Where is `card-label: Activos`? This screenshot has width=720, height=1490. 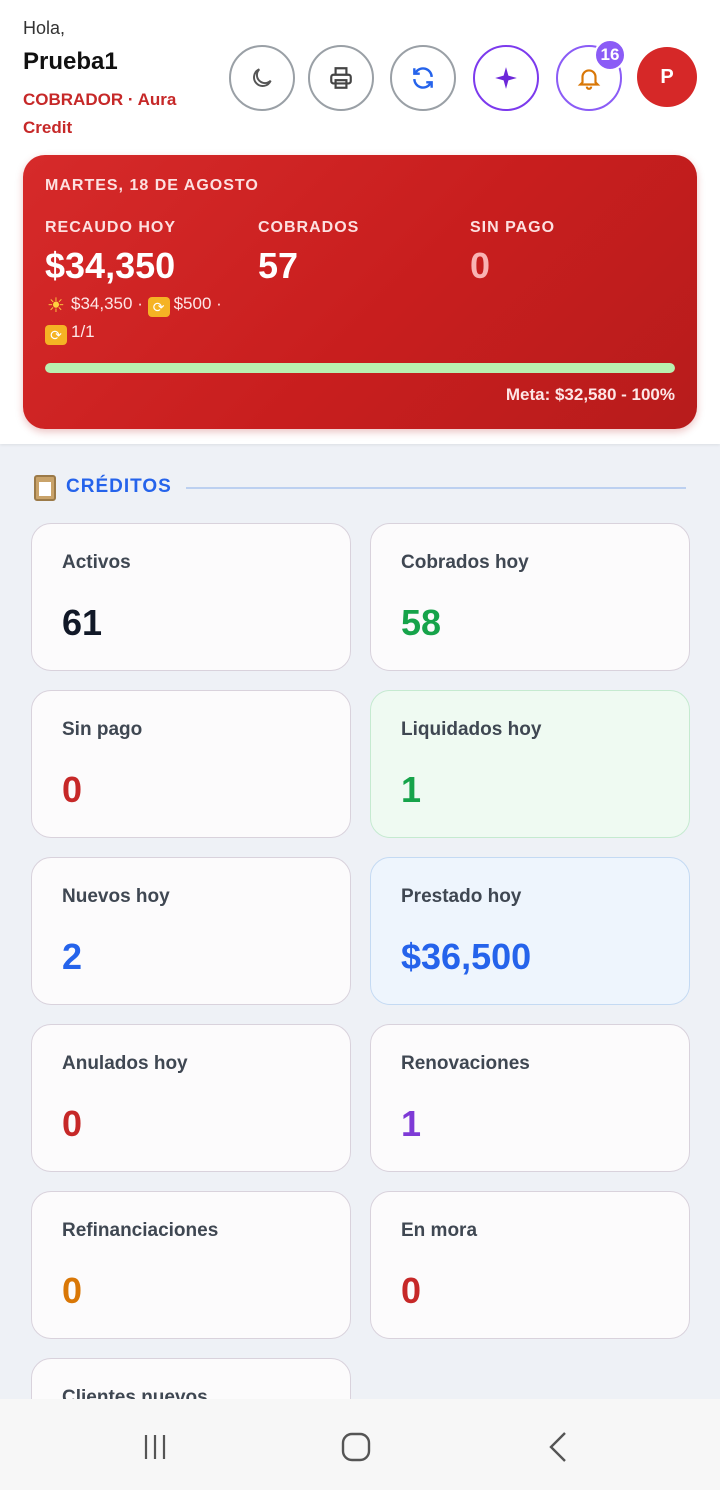 card-label: Activos is located at coordinates (96, 562).